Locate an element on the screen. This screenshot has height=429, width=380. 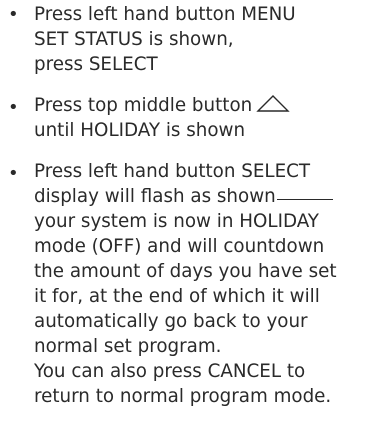
step-3-line-10: return to normal program mode. is located at coordinates (183, 396).